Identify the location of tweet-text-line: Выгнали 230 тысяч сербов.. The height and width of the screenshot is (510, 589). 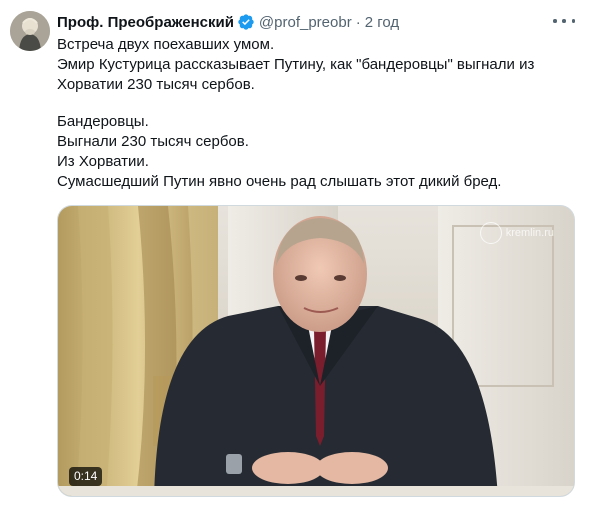
(153, 141).